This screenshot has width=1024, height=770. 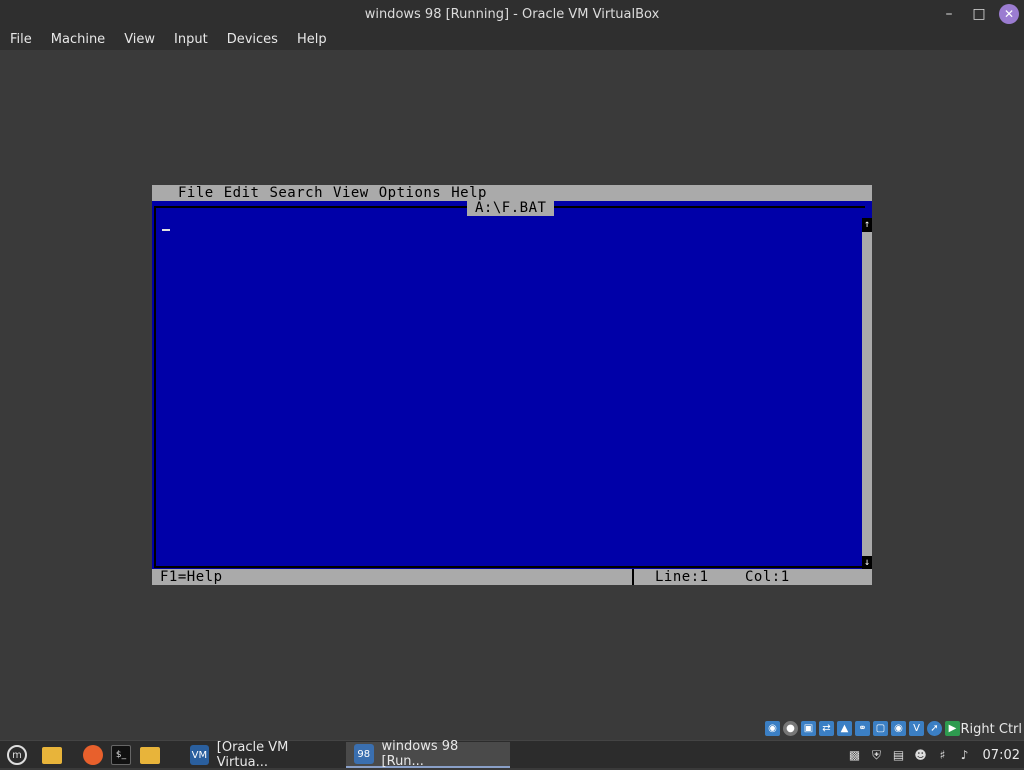 I want to click on windows98-vm-icon: 98, so click(x=364, y=754).